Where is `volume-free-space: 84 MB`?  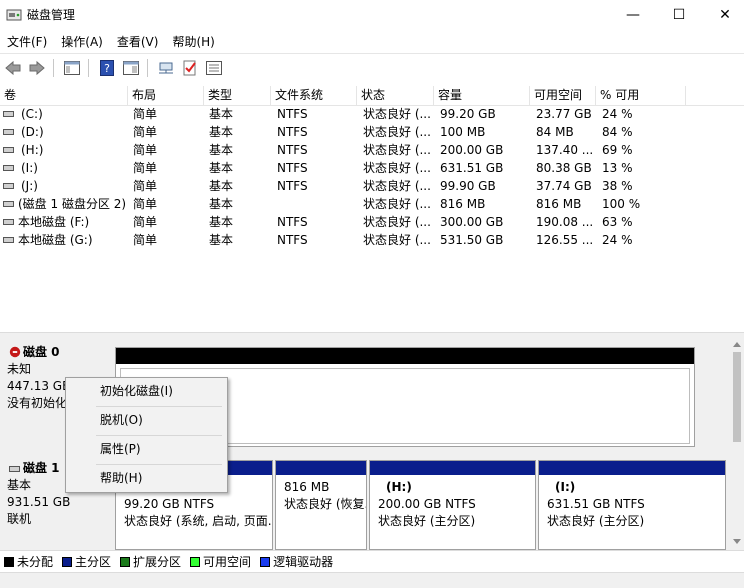
volume-free-space: 84 MB is located at coordinates (555, 132).